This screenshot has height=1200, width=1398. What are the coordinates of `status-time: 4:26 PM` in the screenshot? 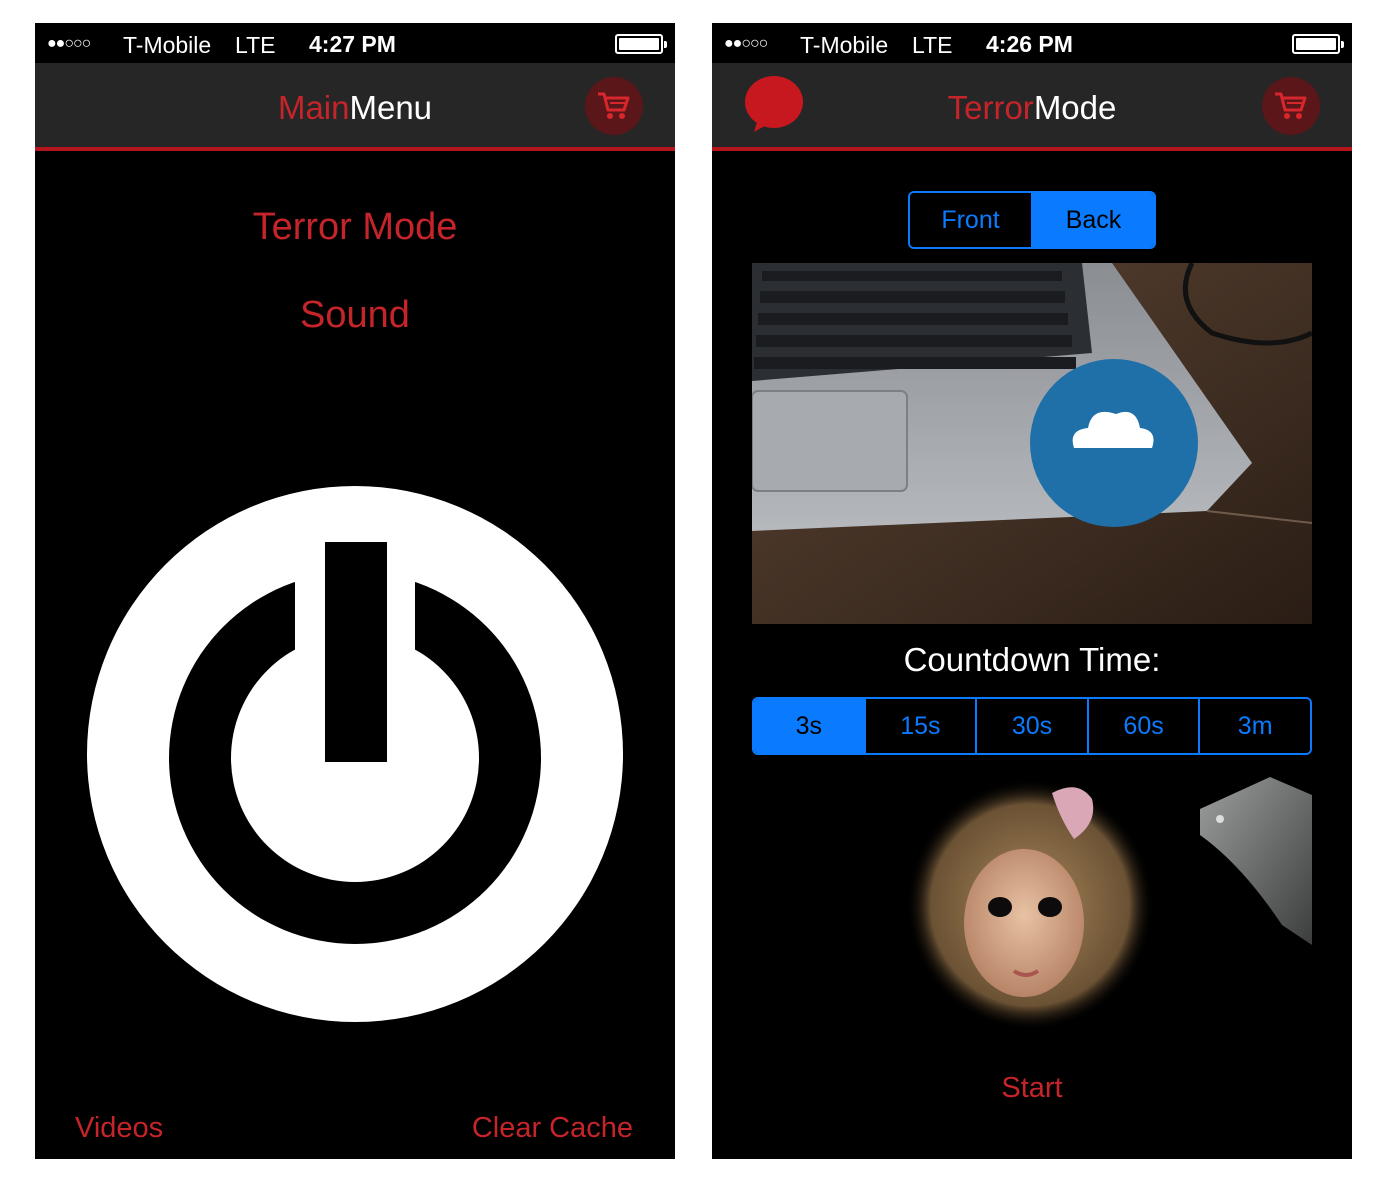 It's located at (1029, 44).